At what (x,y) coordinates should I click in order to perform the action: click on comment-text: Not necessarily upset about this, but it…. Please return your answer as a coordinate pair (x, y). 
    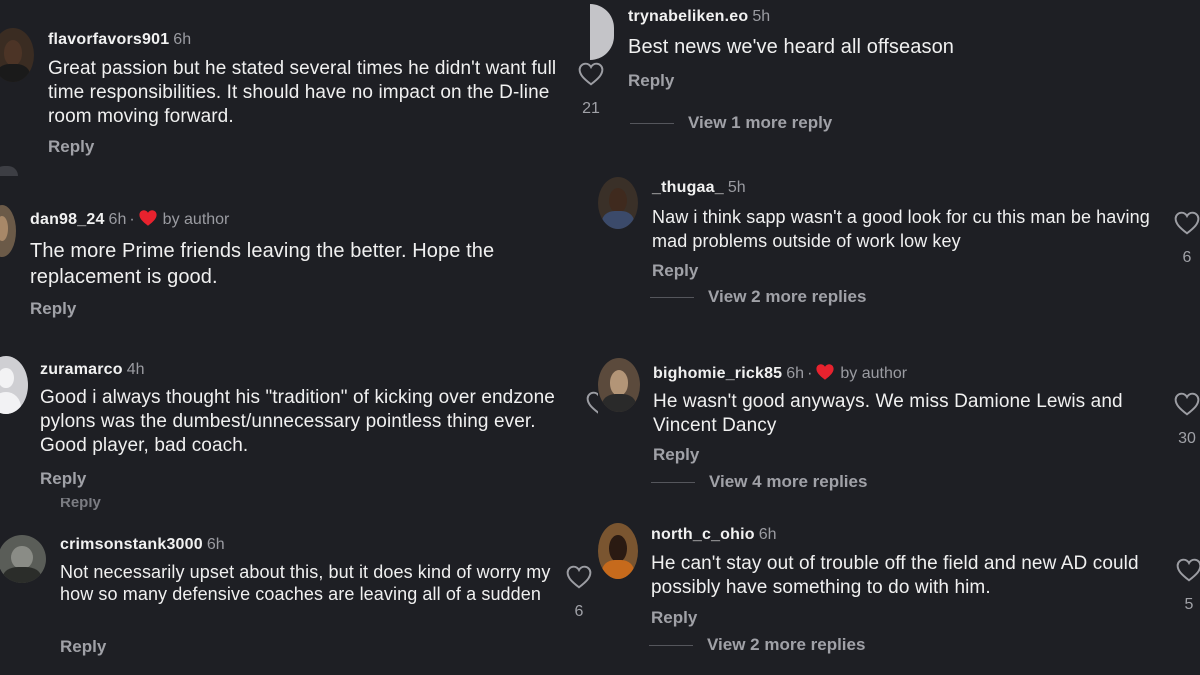
    Looking at the image, I should click on (305, 583).